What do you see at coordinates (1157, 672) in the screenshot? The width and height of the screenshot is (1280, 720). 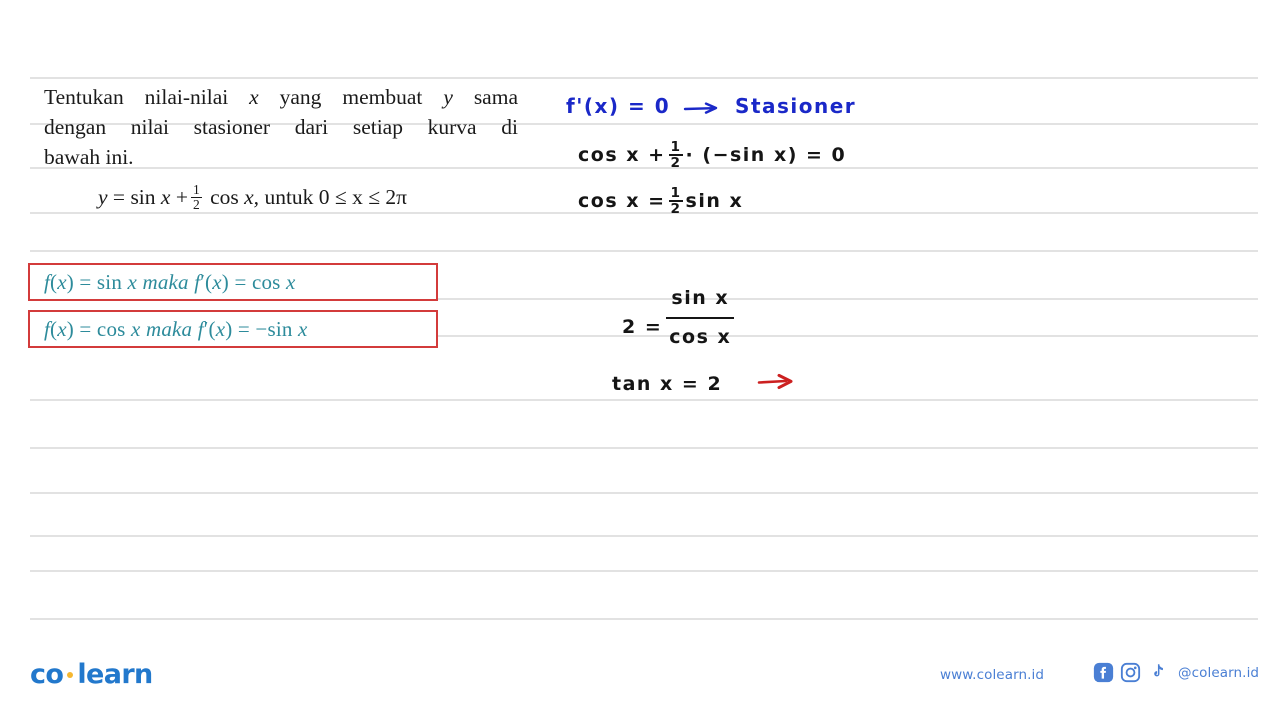 I see `tiktok-icon` at bounding box center [1157, 672].